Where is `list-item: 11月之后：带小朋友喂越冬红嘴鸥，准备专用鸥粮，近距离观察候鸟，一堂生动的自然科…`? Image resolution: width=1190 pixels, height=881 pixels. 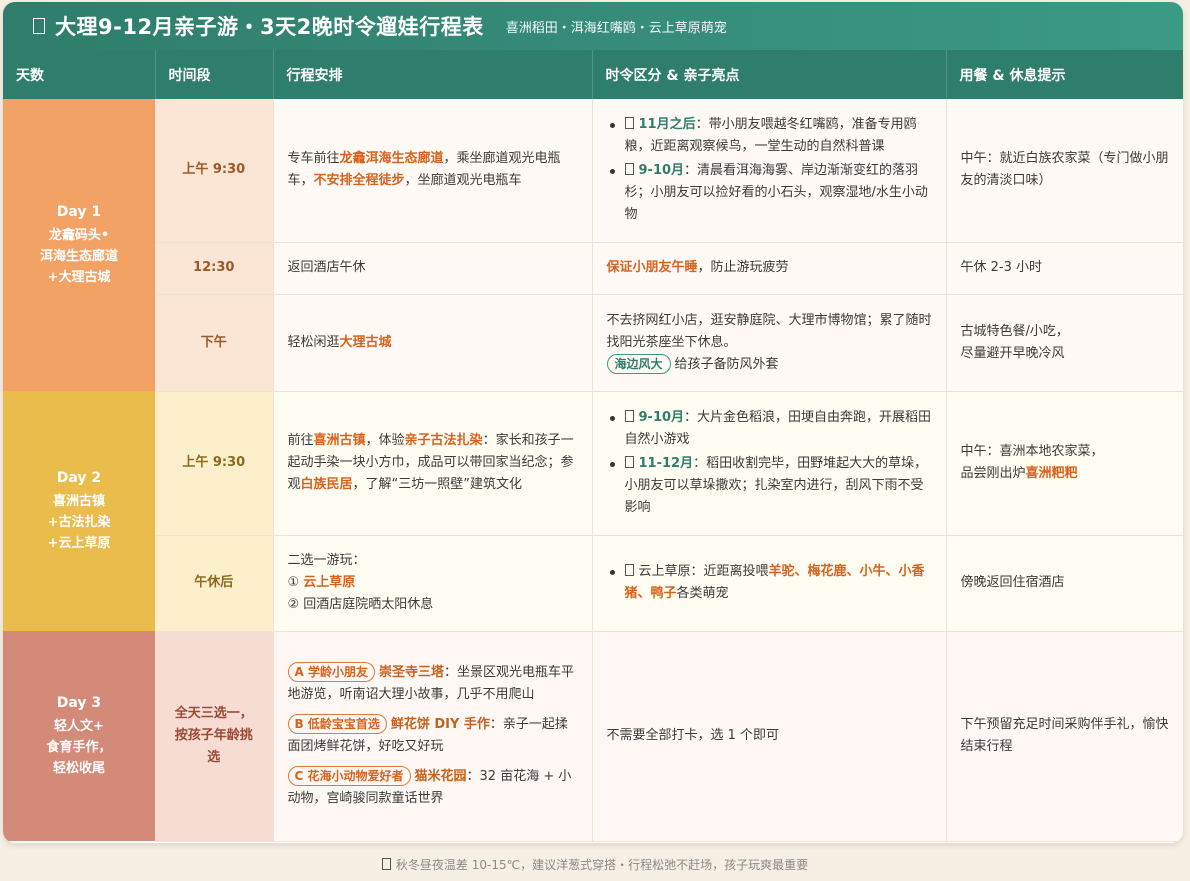
list-item: 11月之后：带小朋友喂越冬红嘴鸥，准备专用鸥粮，近距离观察候鸟，一堂生动的自然科… is located at coordinates (769, 136).